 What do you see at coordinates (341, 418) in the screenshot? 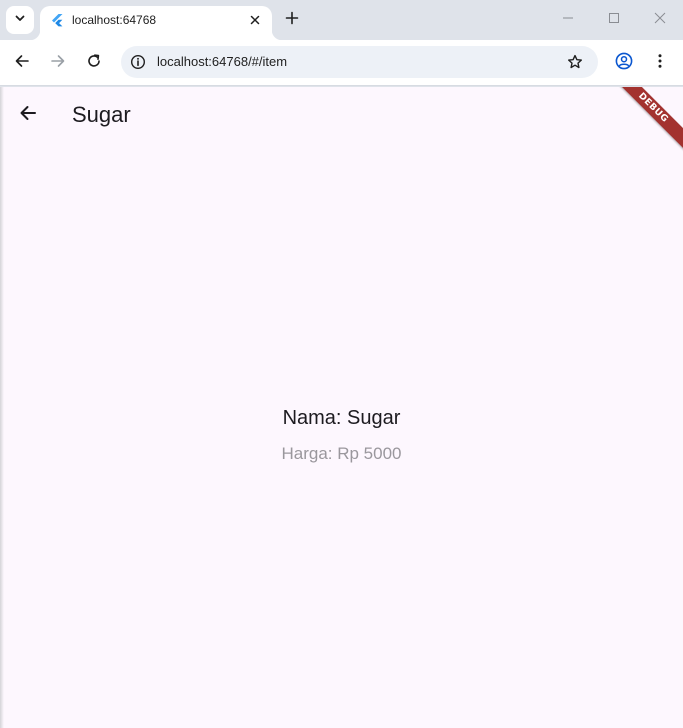
I see `item-name: Nama: Sugar` at bounding box center [341, 418].